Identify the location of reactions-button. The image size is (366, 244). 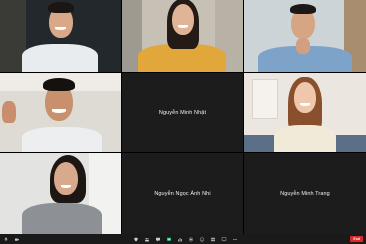
(202, 239).